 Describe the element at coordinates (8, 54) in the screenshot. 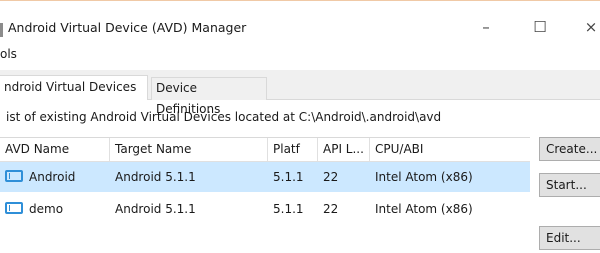

I see `menu-tools: ols` at that location.